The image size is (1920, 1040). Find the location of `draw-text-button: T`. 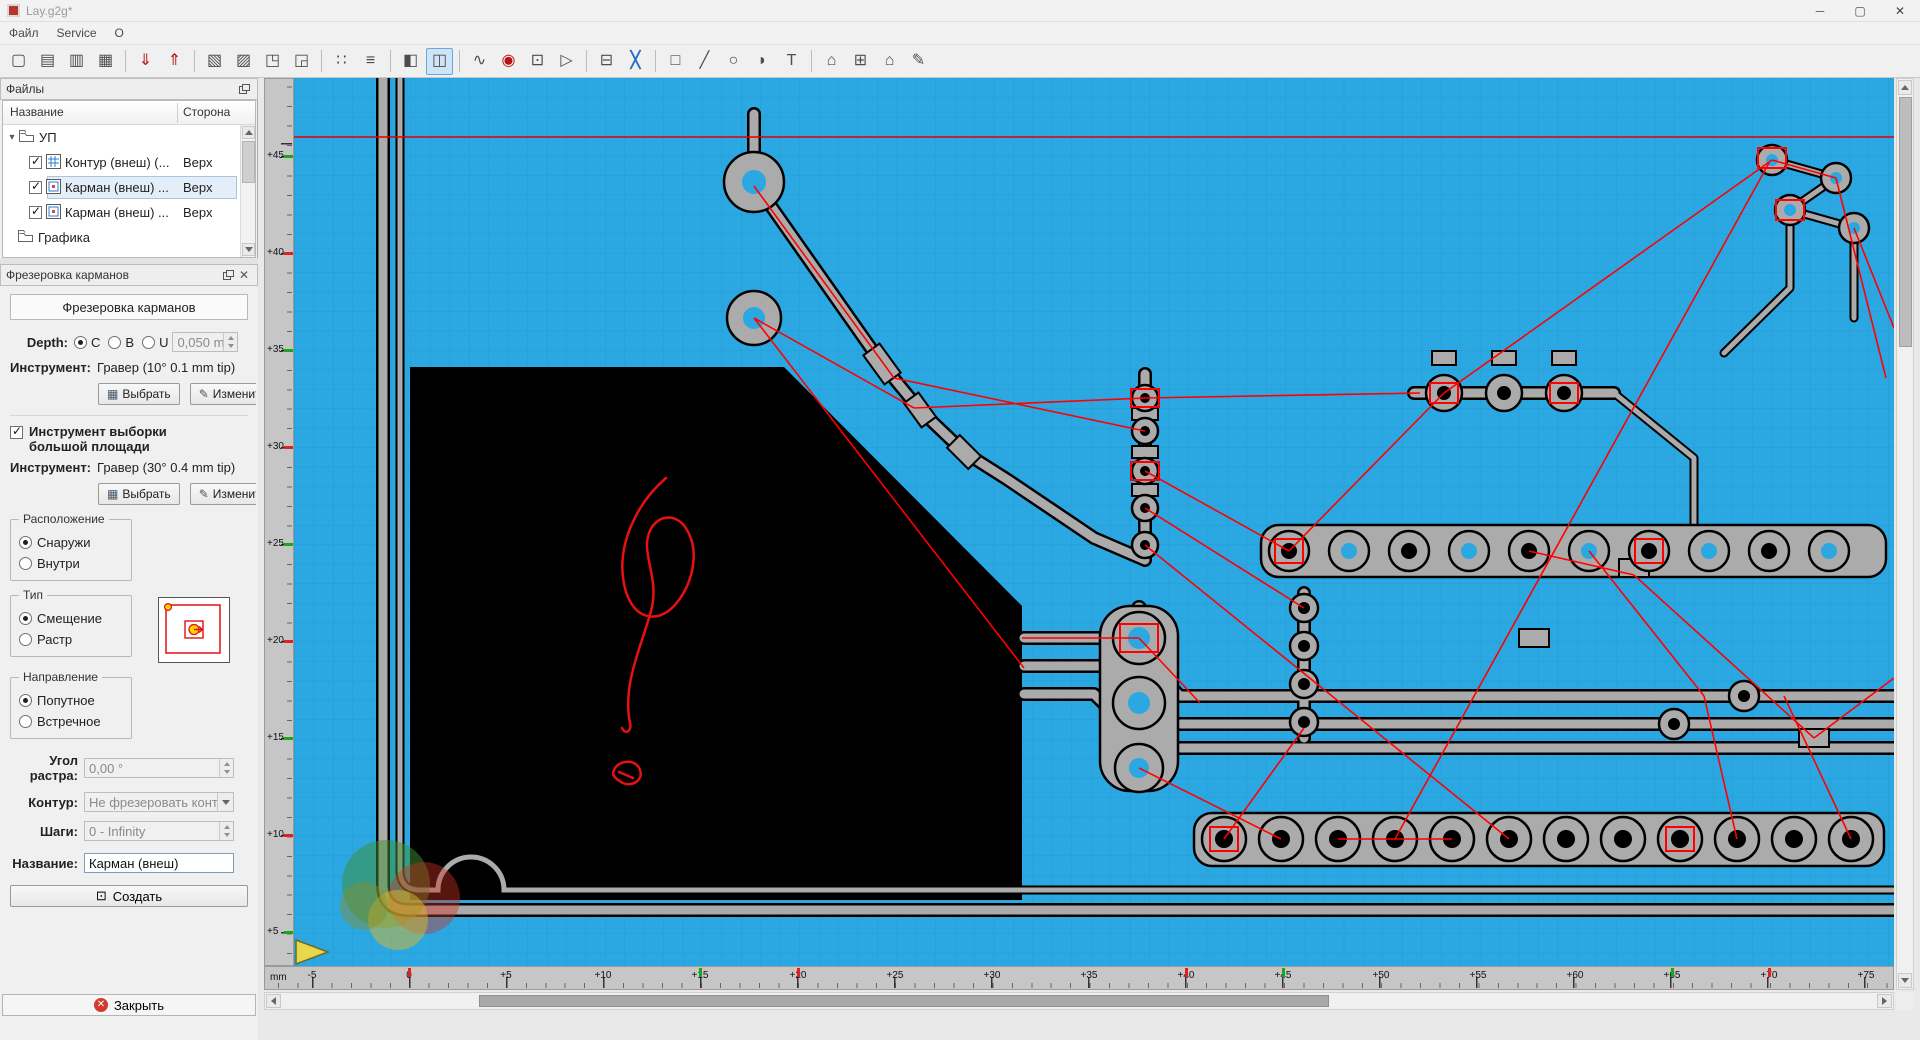

draw-text-button: T is located at coordinates (791, 61).